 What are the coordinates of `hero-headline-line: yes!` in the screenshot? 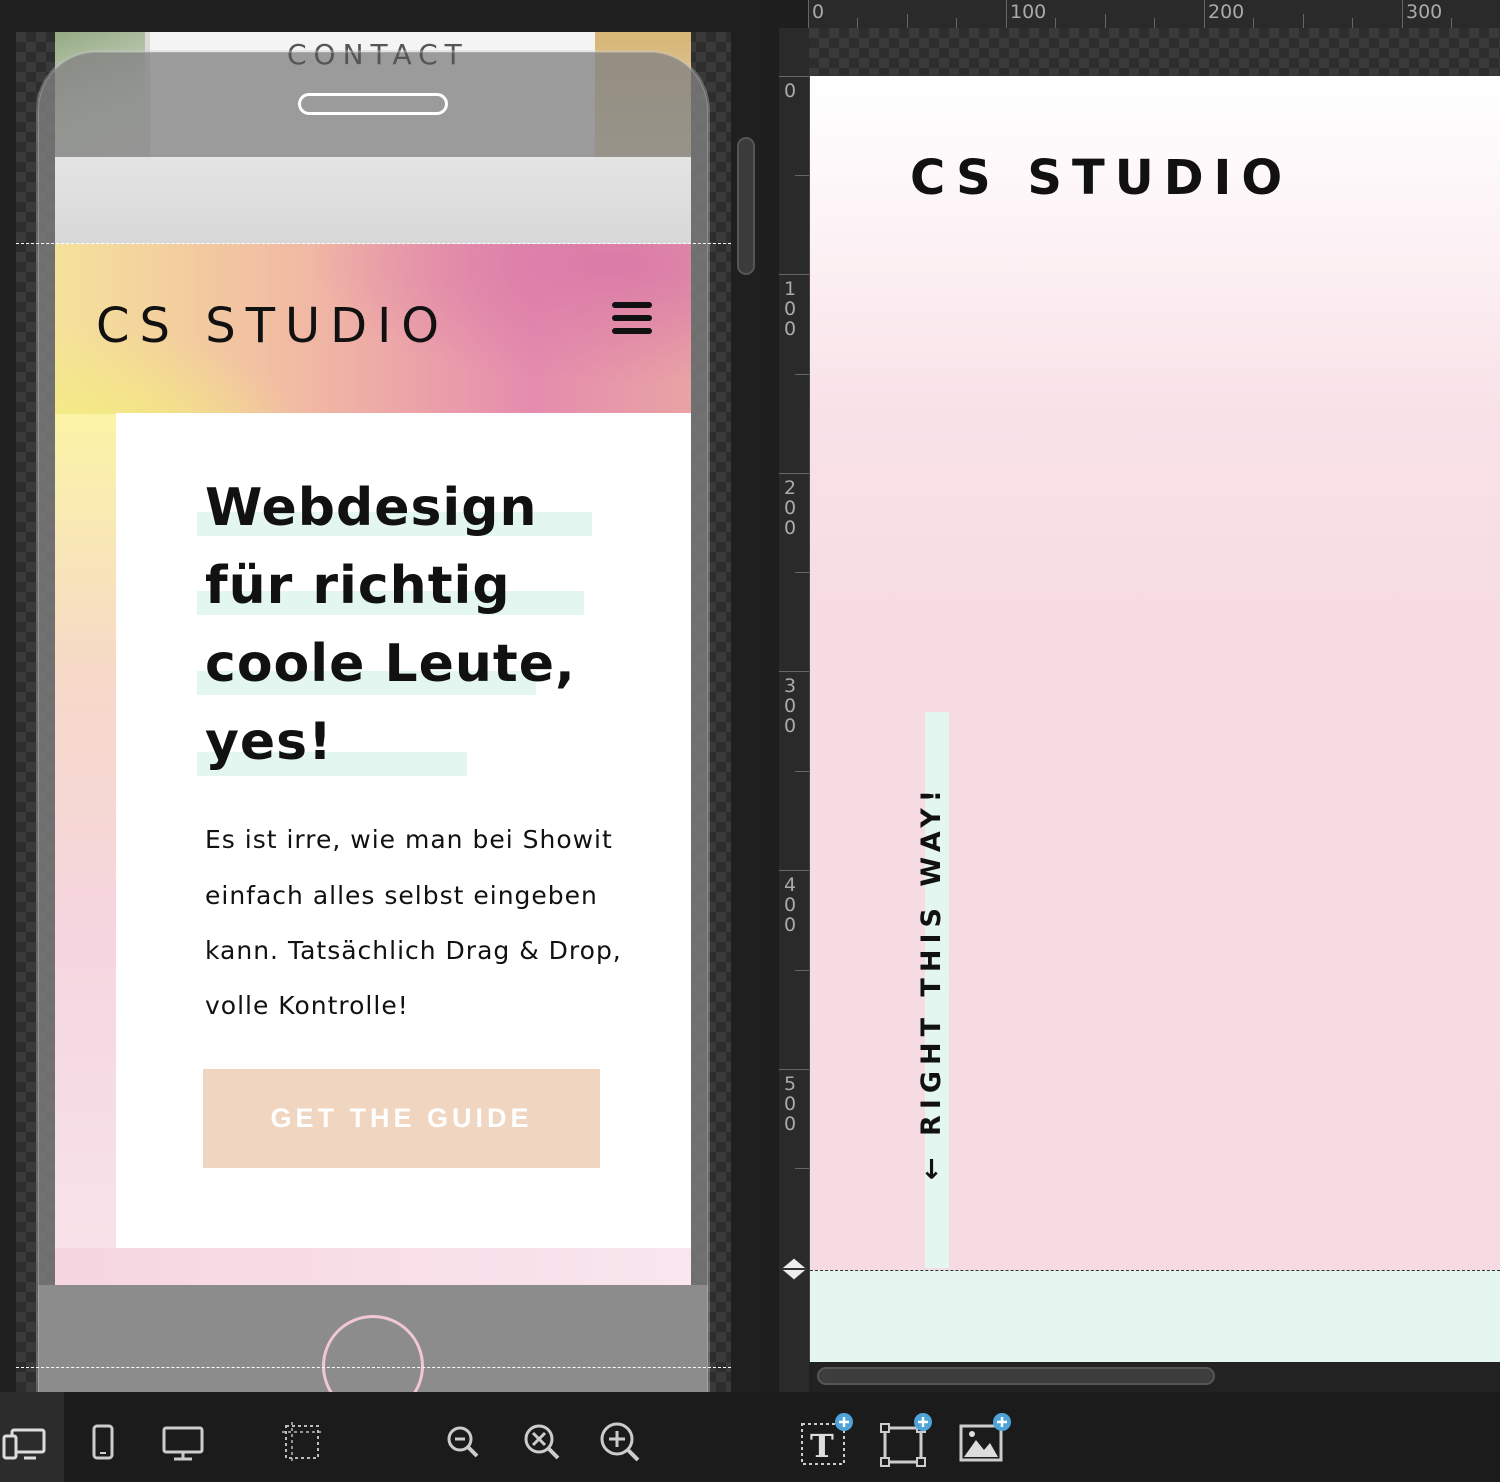 It's located at (269, 742).